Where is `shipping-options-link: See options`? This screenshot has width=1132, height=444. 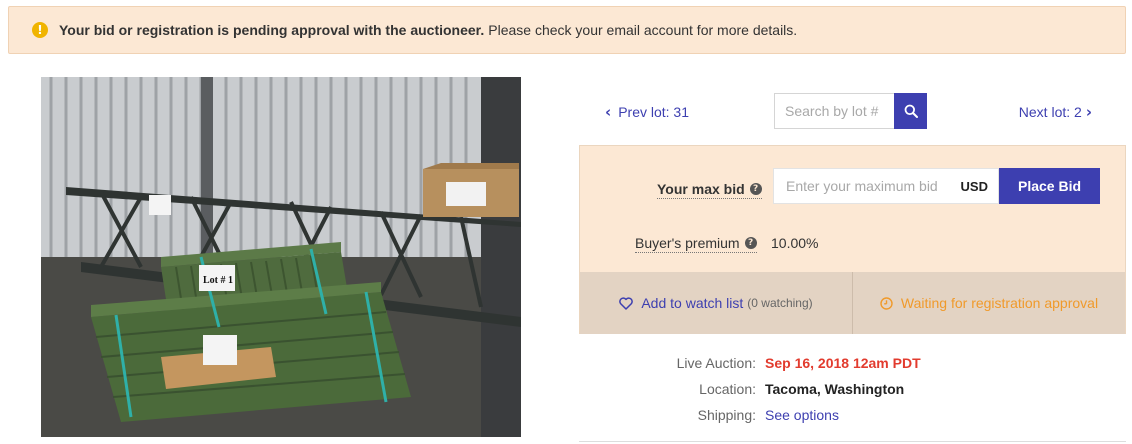
shipping-options-link: See options is located at coordinates (802, 415).